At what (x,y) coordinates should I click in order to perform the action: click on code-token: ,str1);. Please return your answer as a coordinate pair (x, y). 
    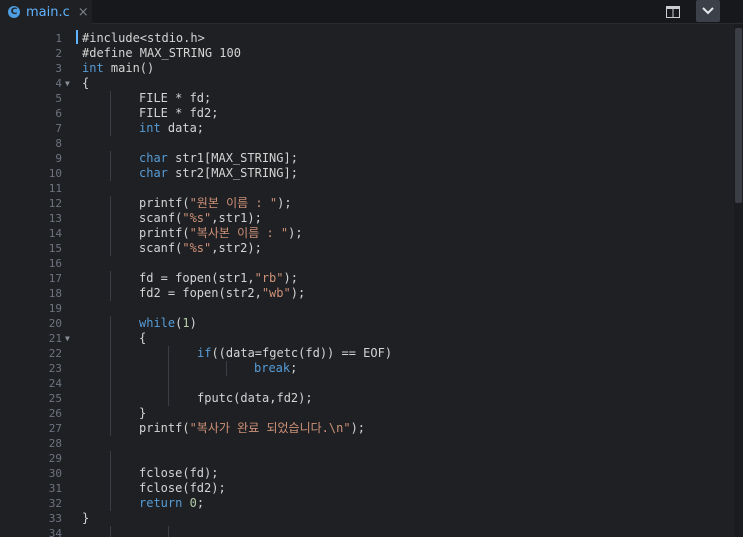
    Looking at the image, I should click on (236, 218).